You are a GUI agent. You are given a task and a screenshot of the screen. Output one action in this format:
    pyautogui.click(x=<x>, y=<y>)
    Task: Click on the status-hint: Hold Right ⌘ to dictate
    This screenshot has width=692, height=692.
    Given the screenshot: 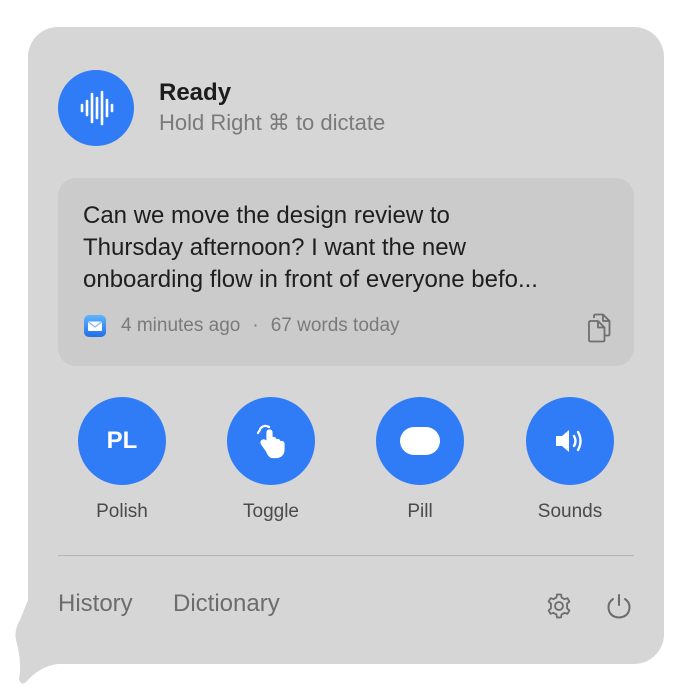 What is the action you would take?
    pyautogui.click(x=272, y=122)
    